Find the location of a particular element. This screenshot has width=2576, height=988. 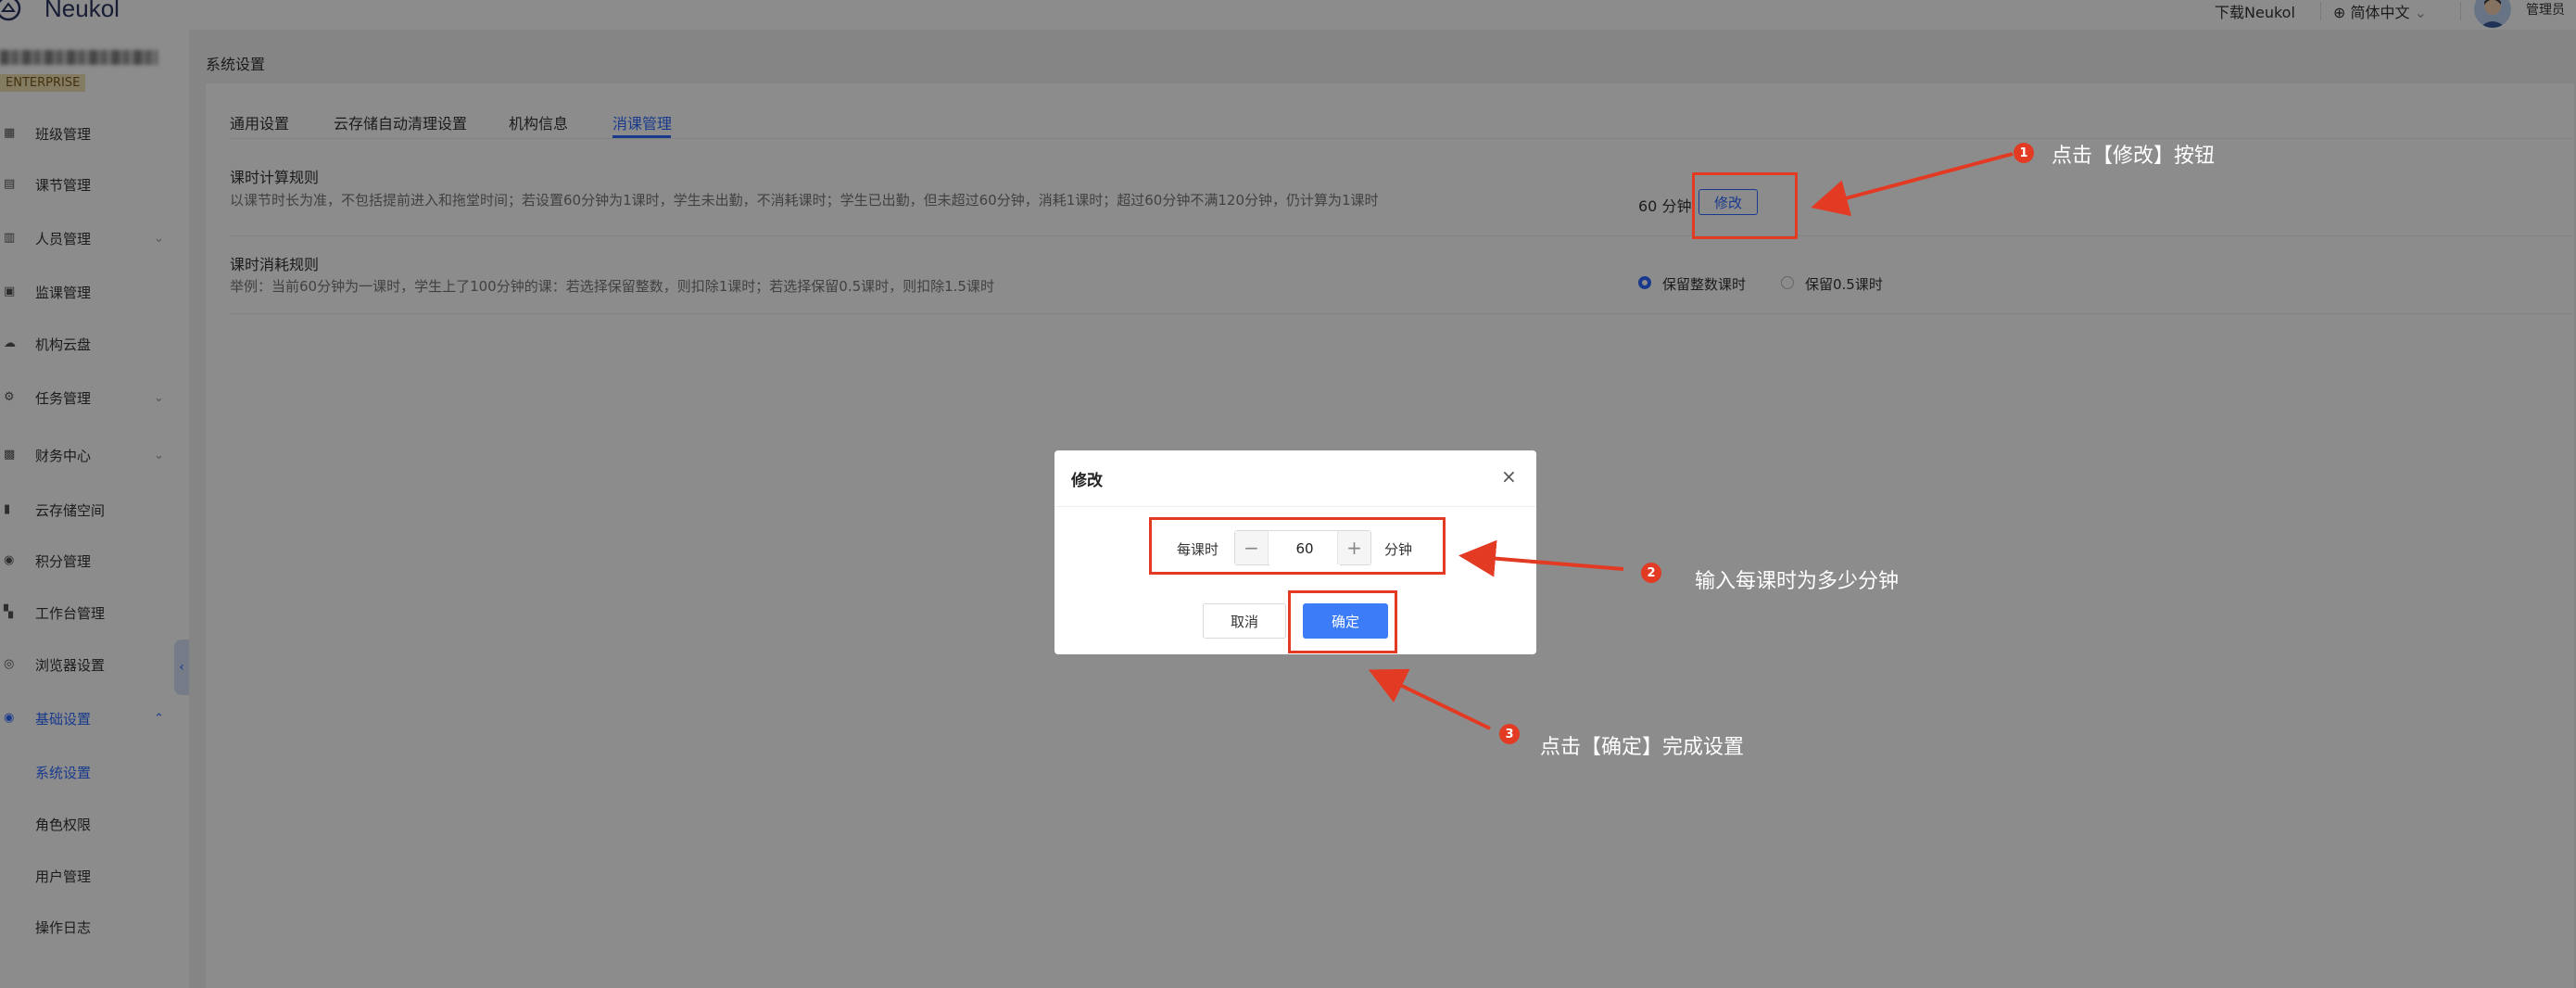

modal-divider is located at coordinates (1295, 506).